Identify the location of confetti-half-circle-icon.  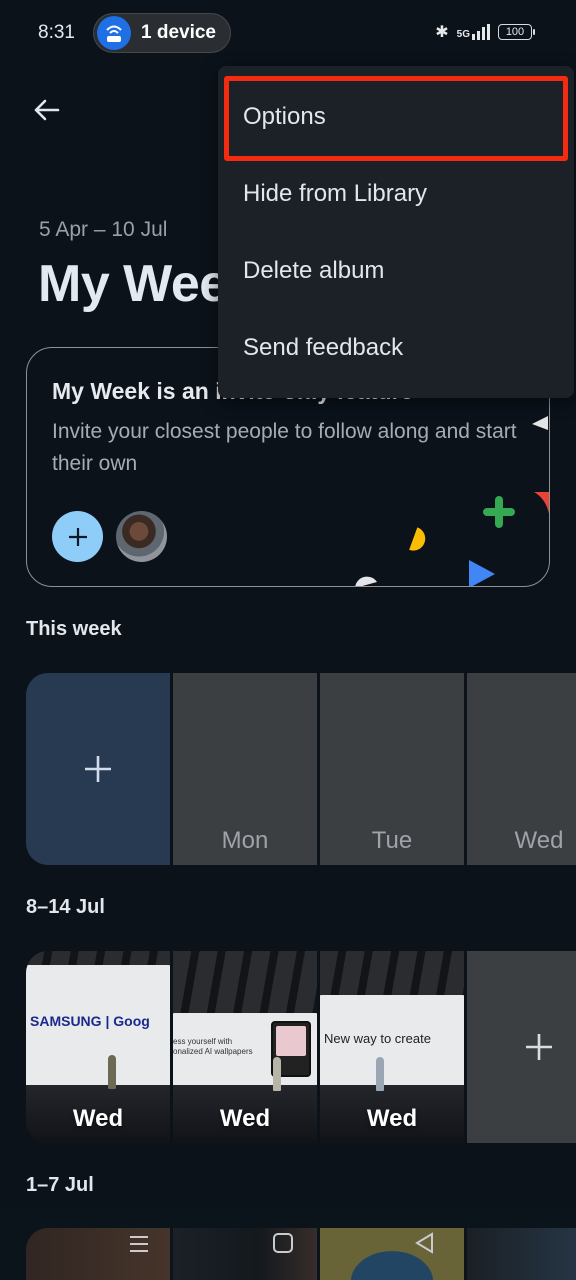
(417, 539).